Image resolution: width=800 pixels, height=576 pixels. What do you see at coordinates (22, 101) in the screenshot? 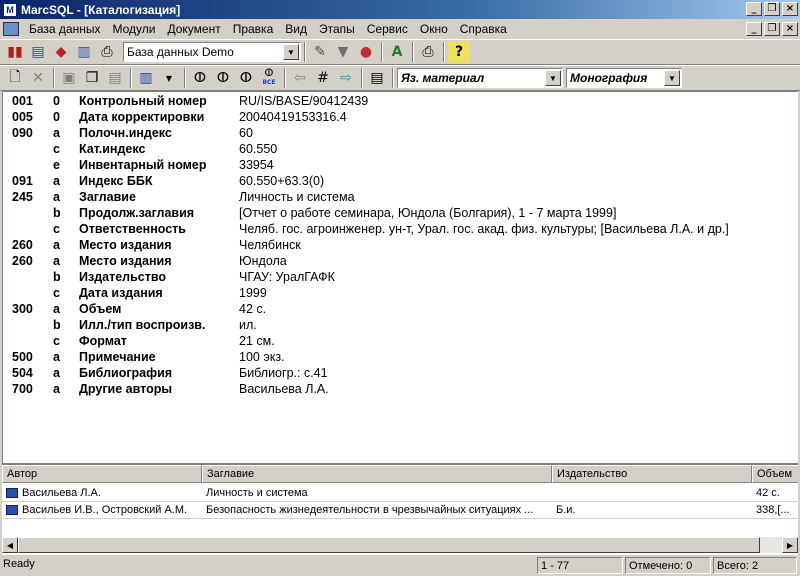
I see `field-tag: 001` at bounding box center [22, 101].